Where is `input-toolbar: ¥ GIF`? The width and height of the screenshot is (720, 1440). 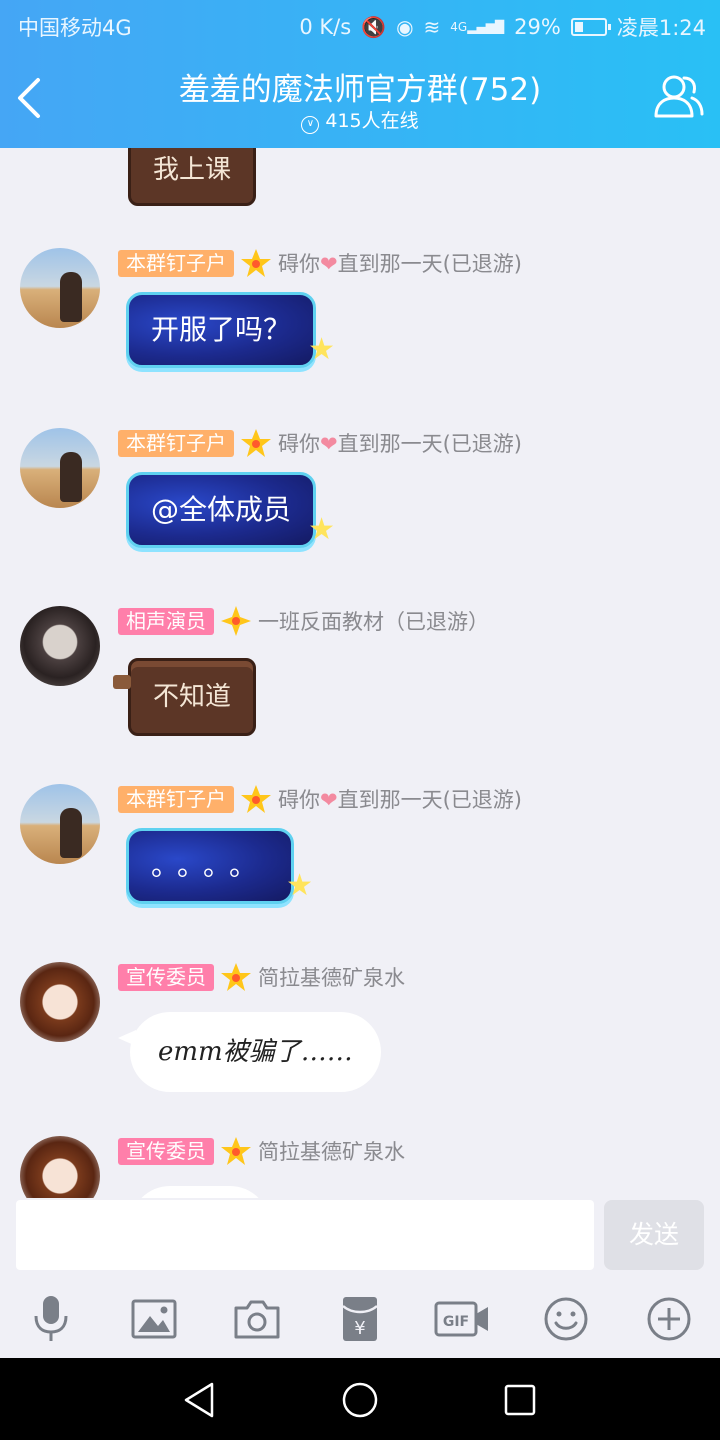
input-toolbar: ¥ GIF is located at coordinates (360, 1321).